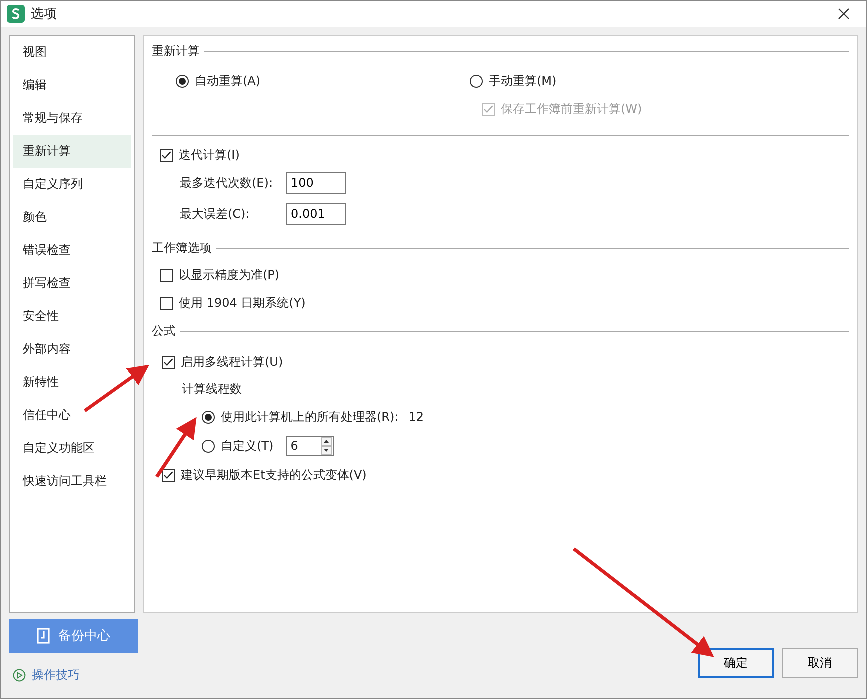 Image resolution: width=867 pixels, height=699 pixels. What do you see at coordinates (72, 217) in the screenshot?
I see `sidebar-item: 颜色` at bounding box center [72, 217].